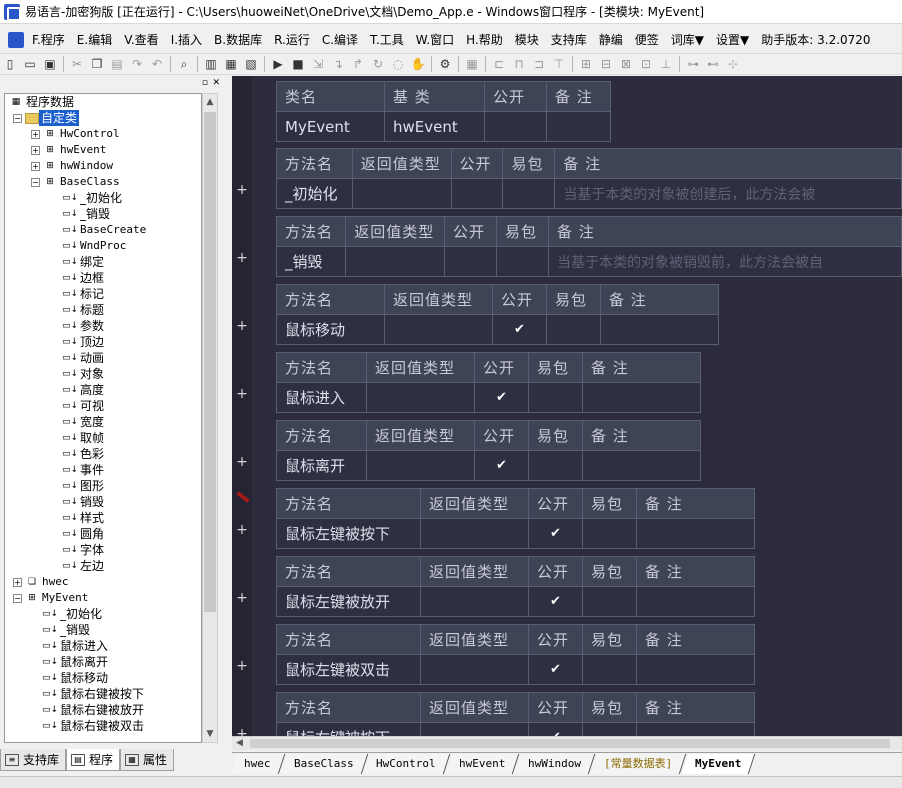 The height and width of the screenshot is (788, 902). Describe the element at coordinates (470, 261) in the screenshot. I see `public-cell` at that location.